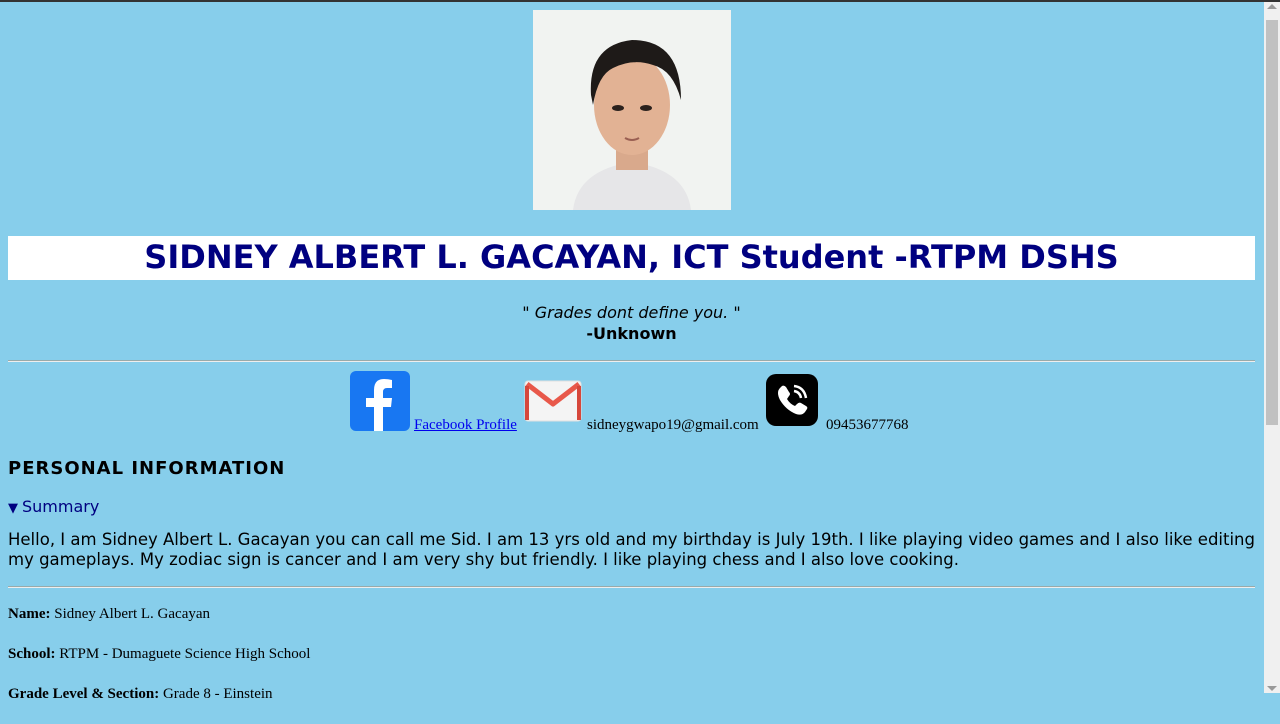  I want to click on scroll-down-arrow-icon, so click(1272, 688).